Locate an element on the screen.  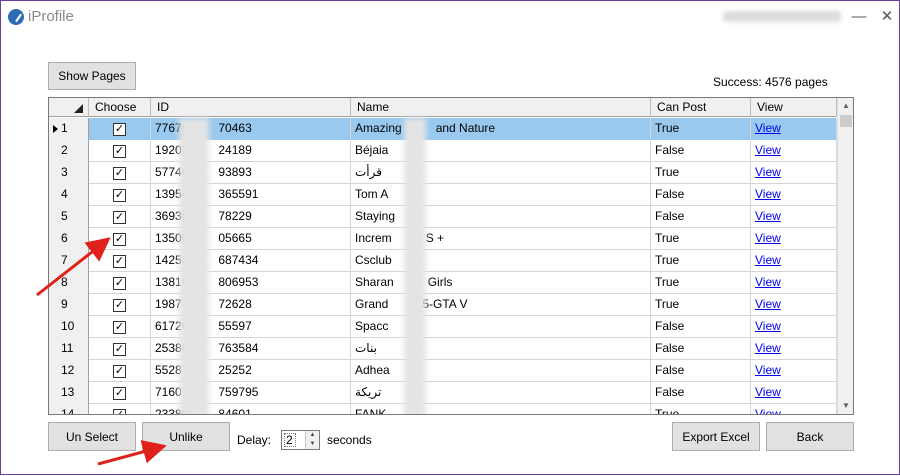
export-excel-button: Export Excel is located at coordinates (716, 436).